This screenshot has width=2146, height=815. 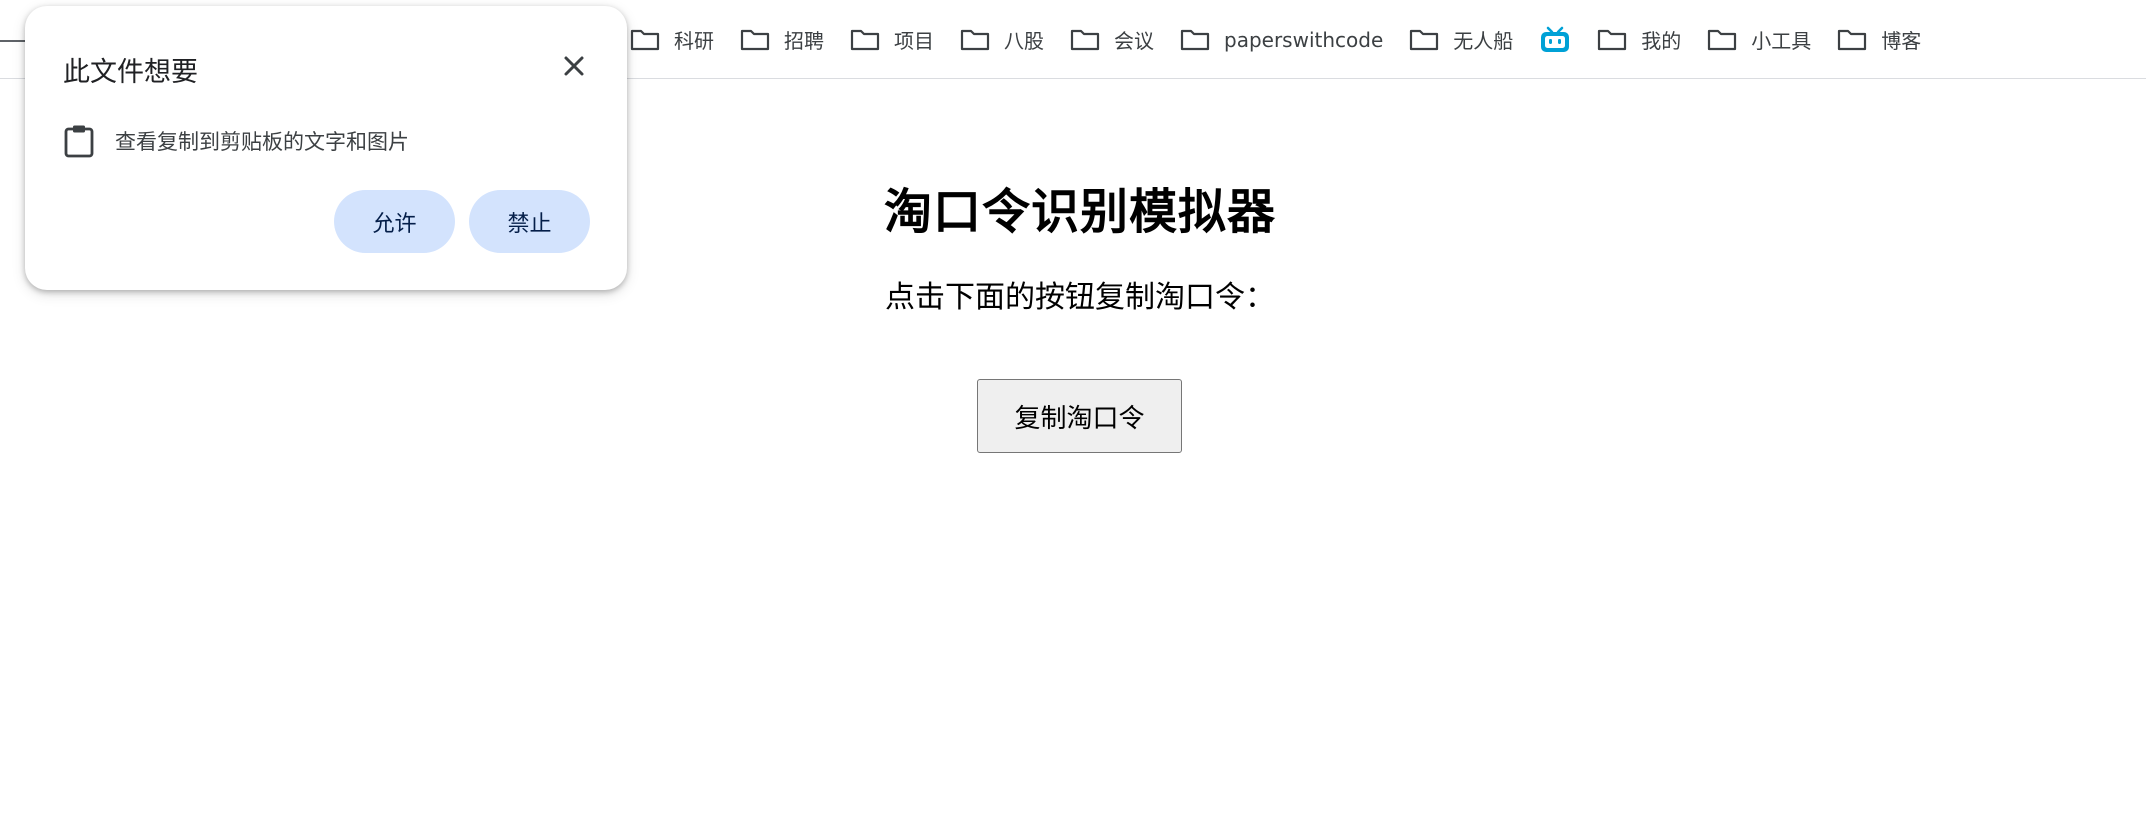 I want to click on bookmark-label: 科研, so click(x=694, y=41).